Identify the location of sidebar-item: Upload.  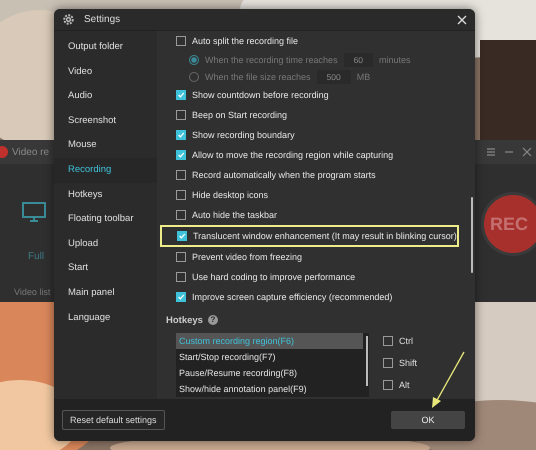
(105, 244).